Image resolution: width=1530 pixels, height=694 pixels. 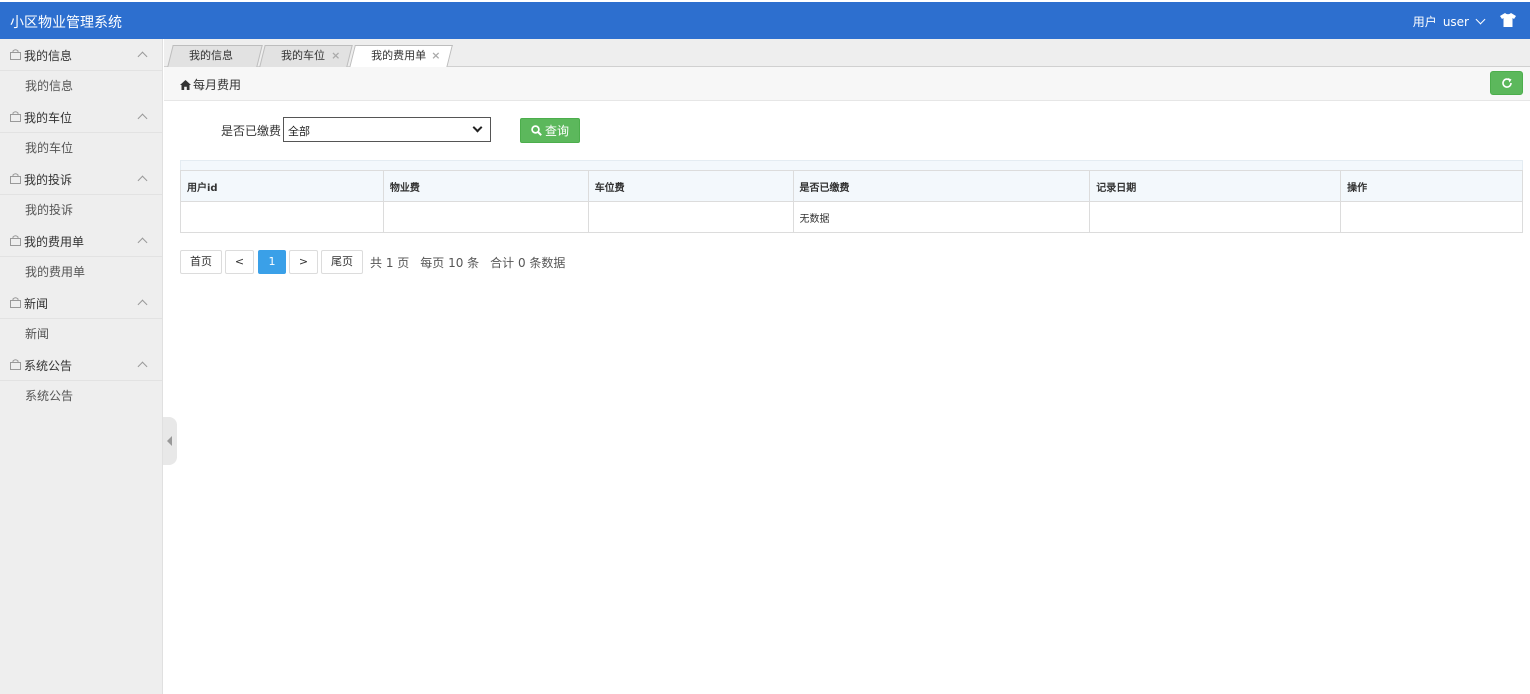 I want to click on tab-my-info: 我的信息, so click(x=215, y=56).